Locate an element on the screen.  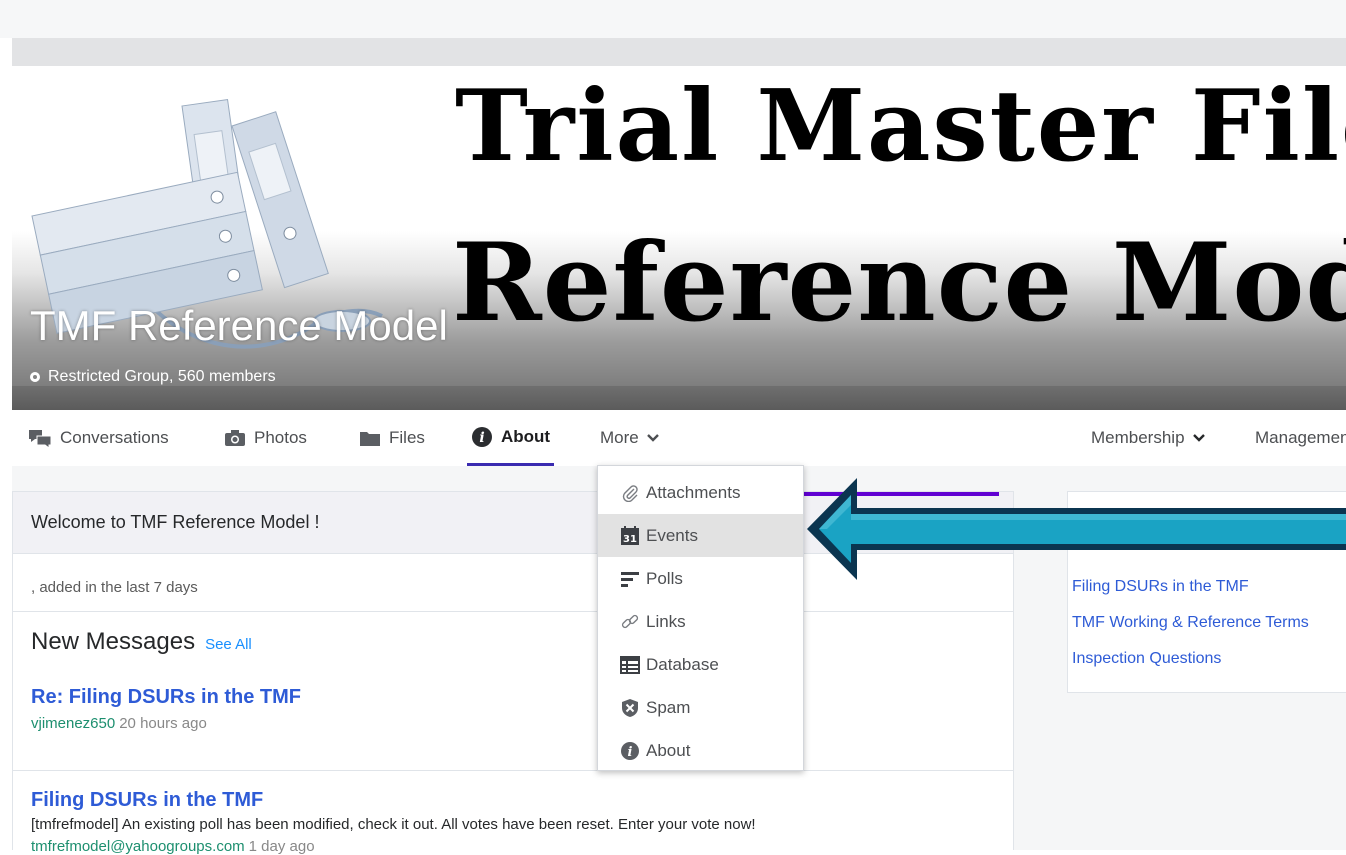
menu-item-attachments: Attachments is located at coordinates (700, 492).